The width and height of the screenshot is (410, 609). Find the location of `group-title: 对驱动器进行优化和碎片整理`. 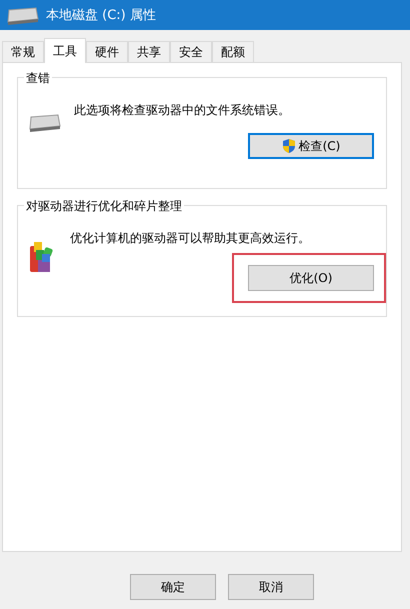

group-title: 对驱动器进行优化和碎片整理 is located at coordinates (104, 206).